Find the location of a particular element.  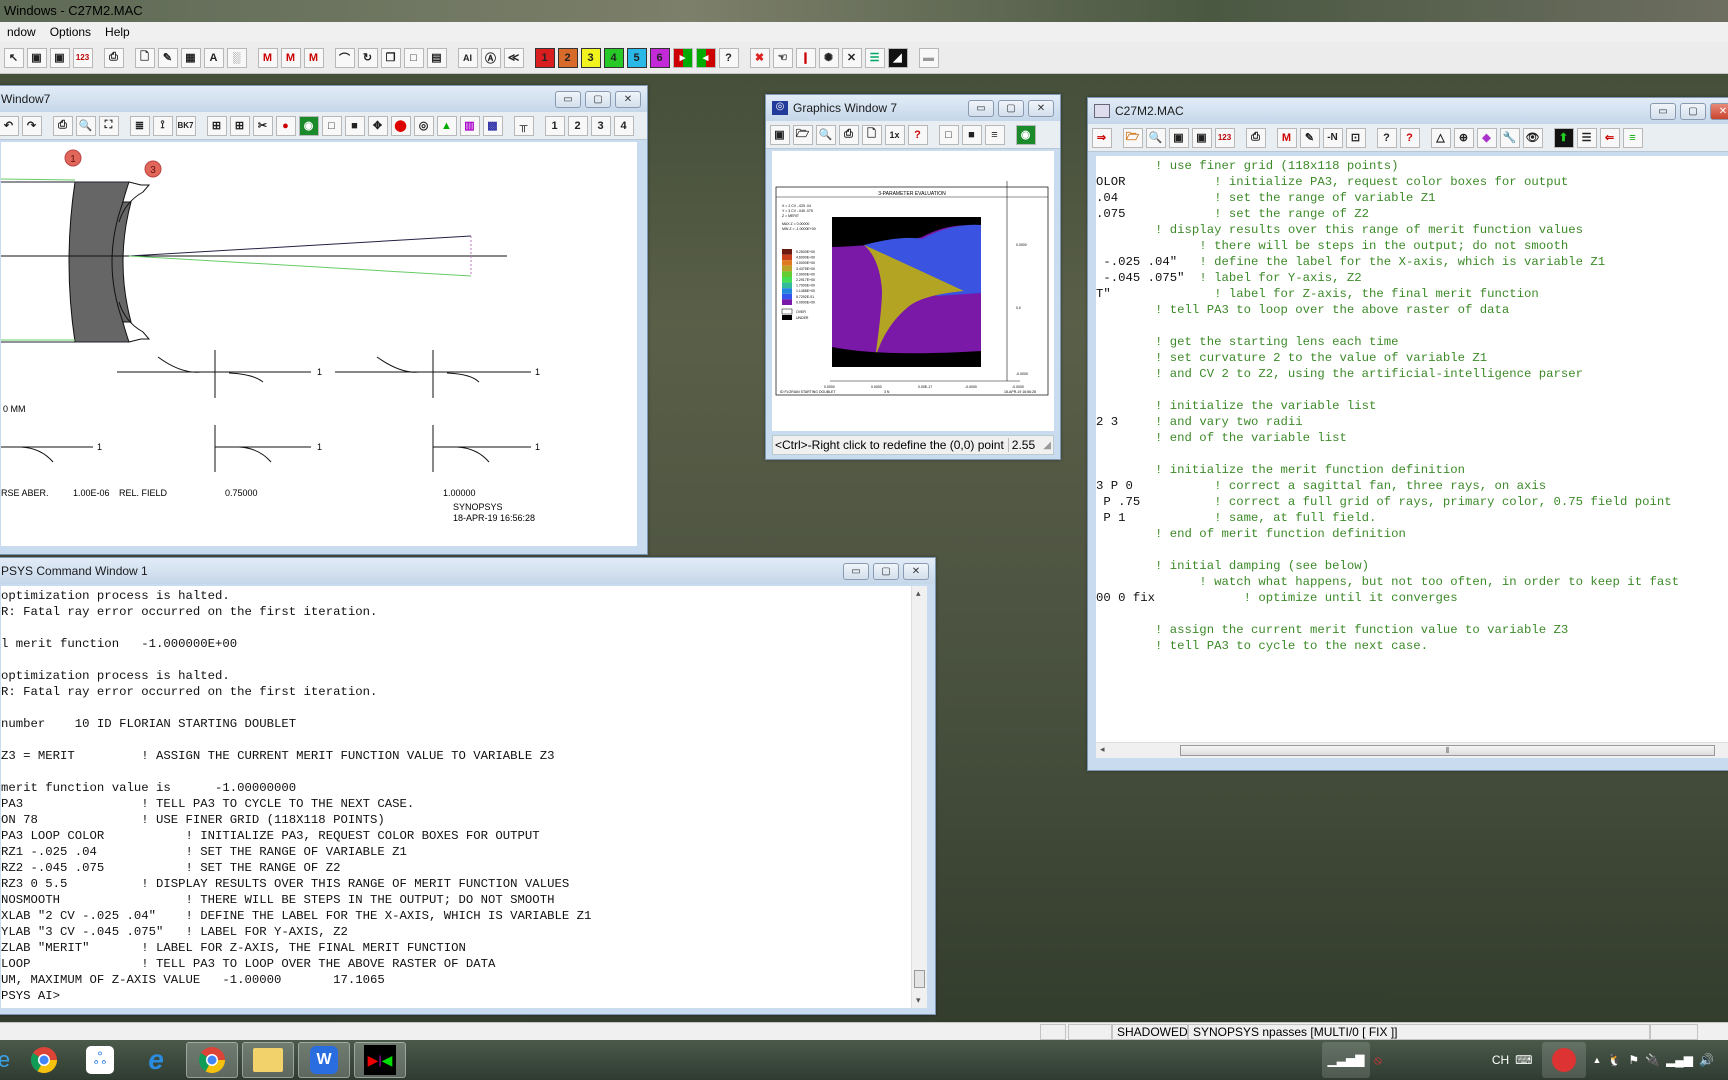

n-button: -N is located at coordinates (1332, 137).